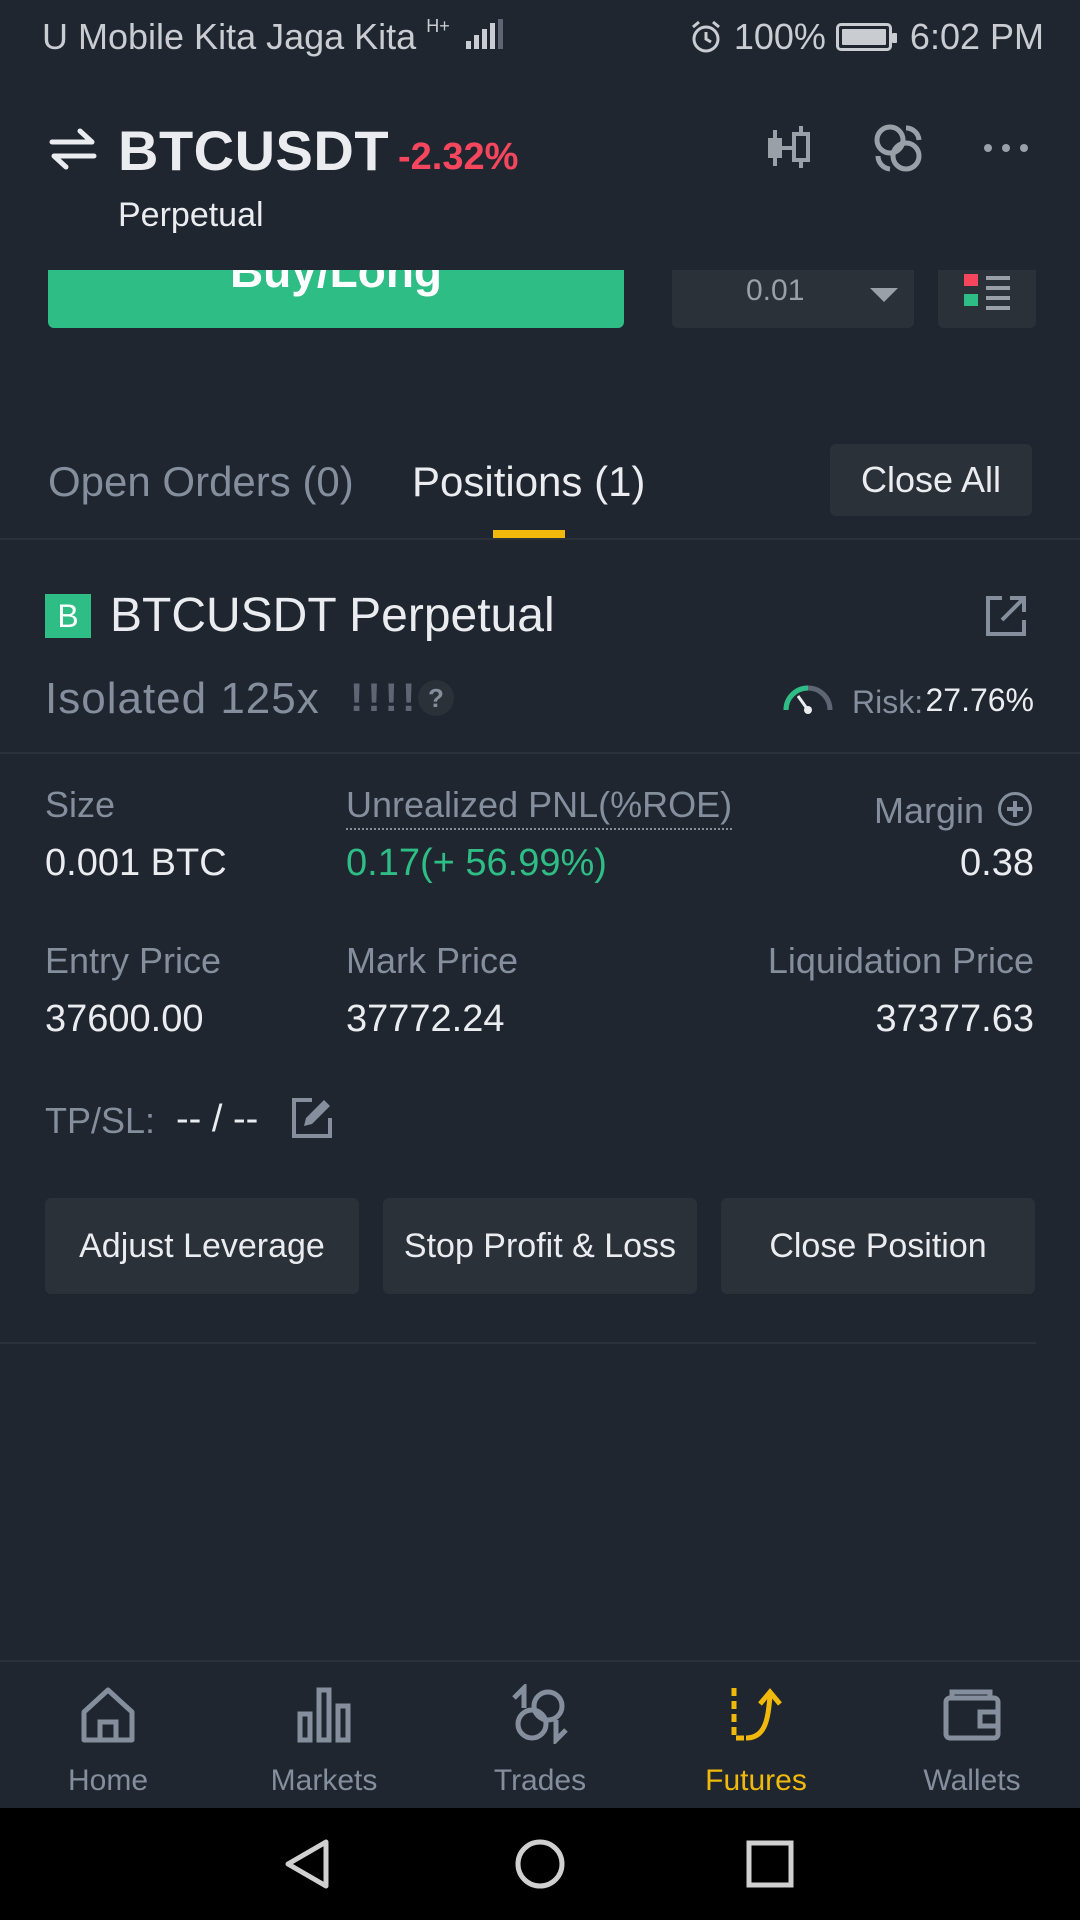 This screenshot has height=1920, width=1080. I want to click on nav-markets-label: Markets, so click(324, 1780).